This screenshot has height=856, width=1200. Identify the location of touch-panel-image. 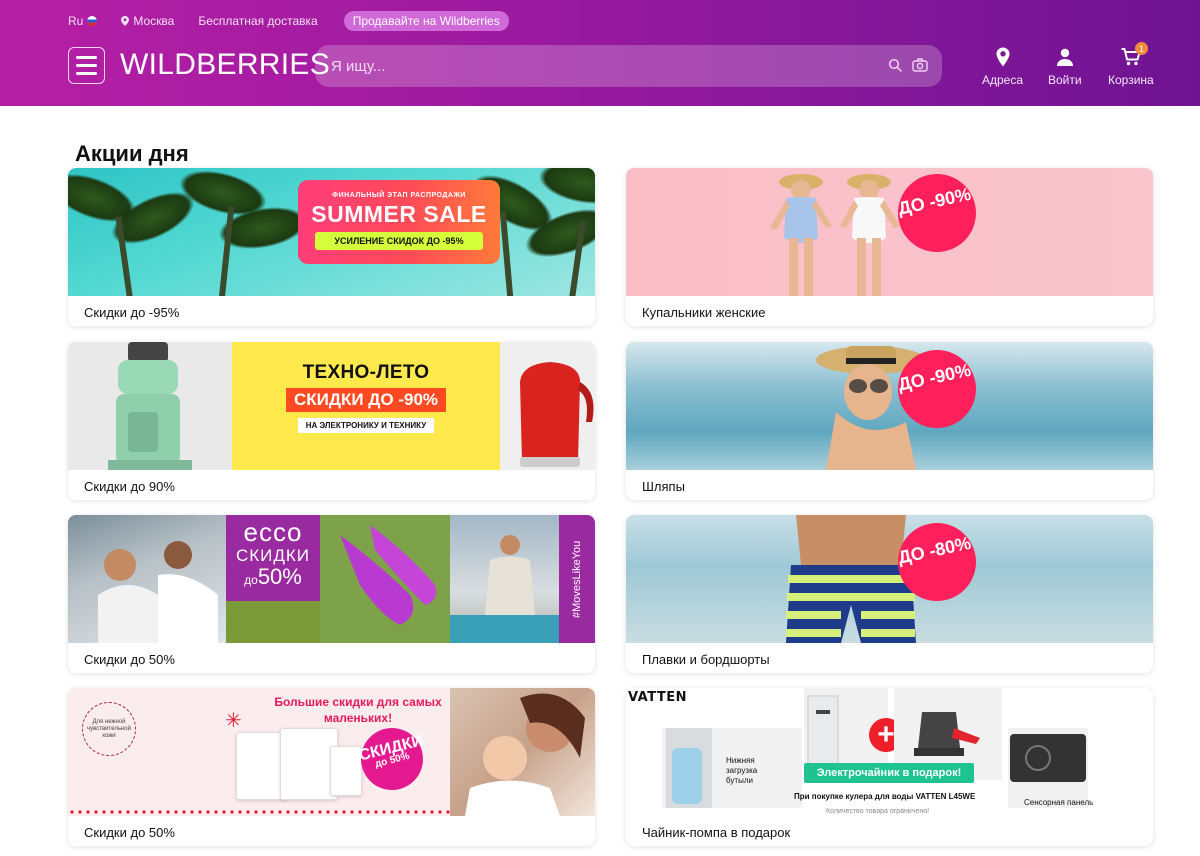
(1048, 768).